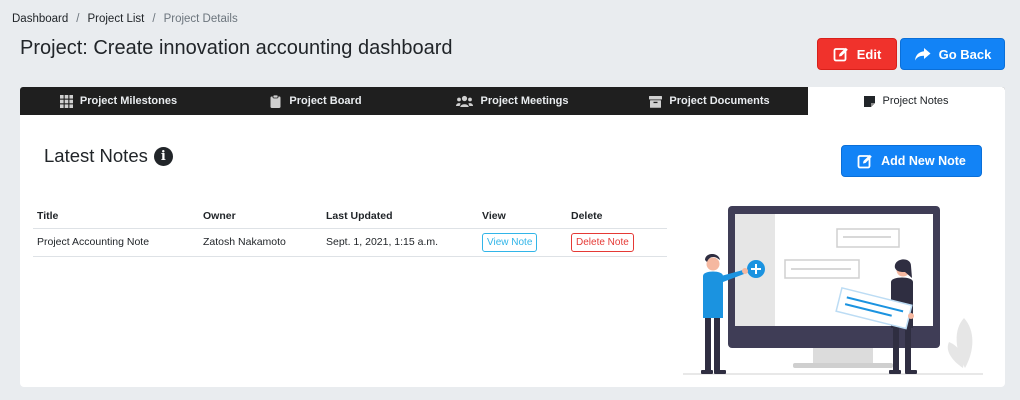  I want to click on tab-project-meetings: Project Meetings, so click(512, 101).